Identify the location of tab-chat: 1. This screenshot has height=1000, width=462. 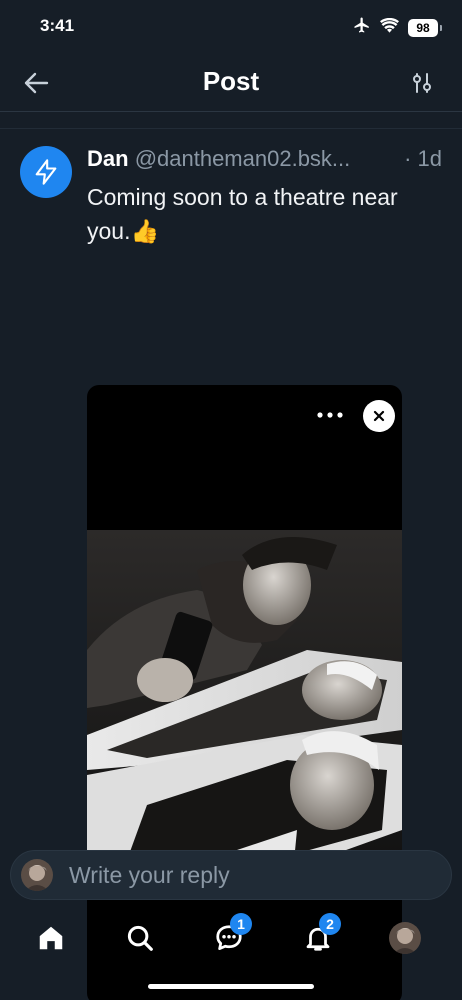
(229, 937).